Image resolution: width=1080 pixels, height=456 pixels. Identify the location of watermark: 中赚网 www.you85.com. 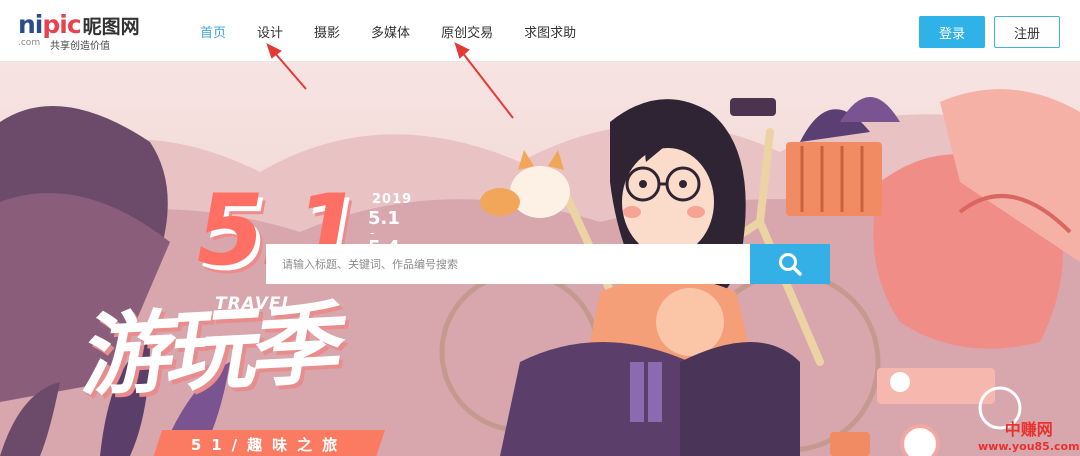
(1029, 434).